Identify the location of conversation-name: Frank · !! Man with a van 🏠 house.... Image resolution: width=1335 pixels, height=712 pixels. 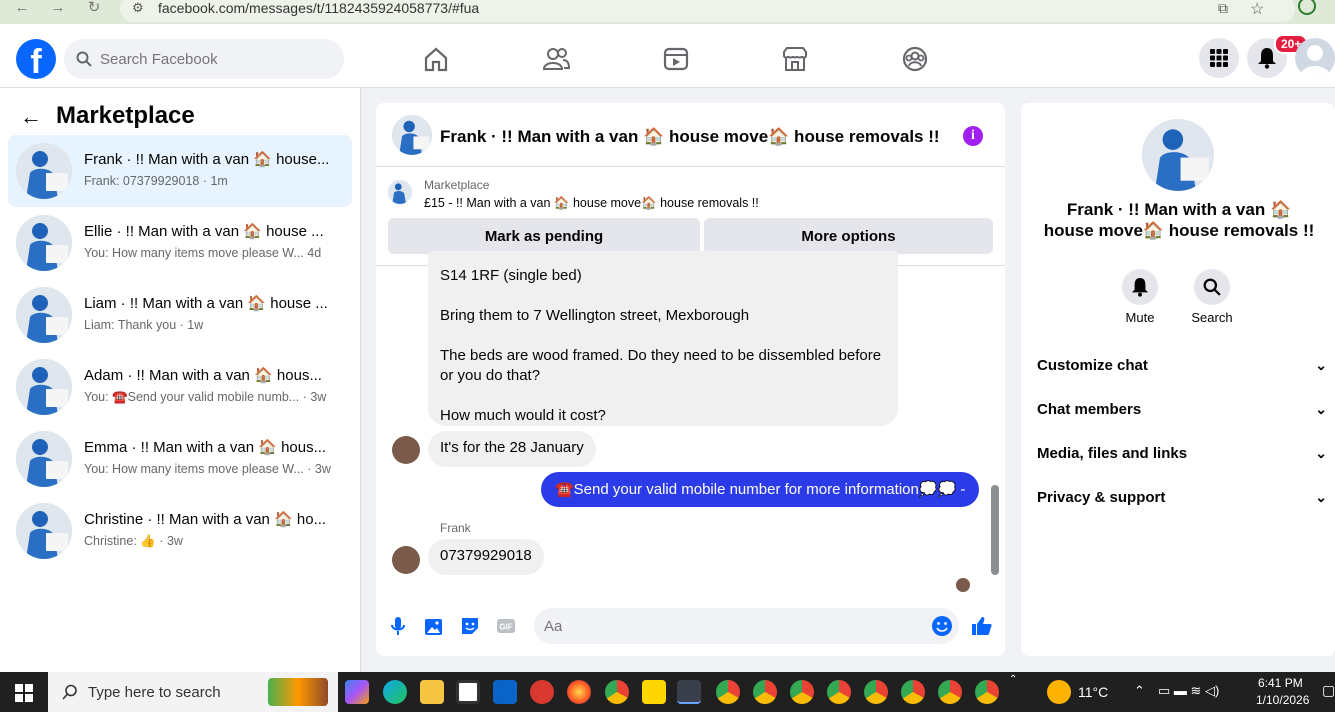
(207, 159).